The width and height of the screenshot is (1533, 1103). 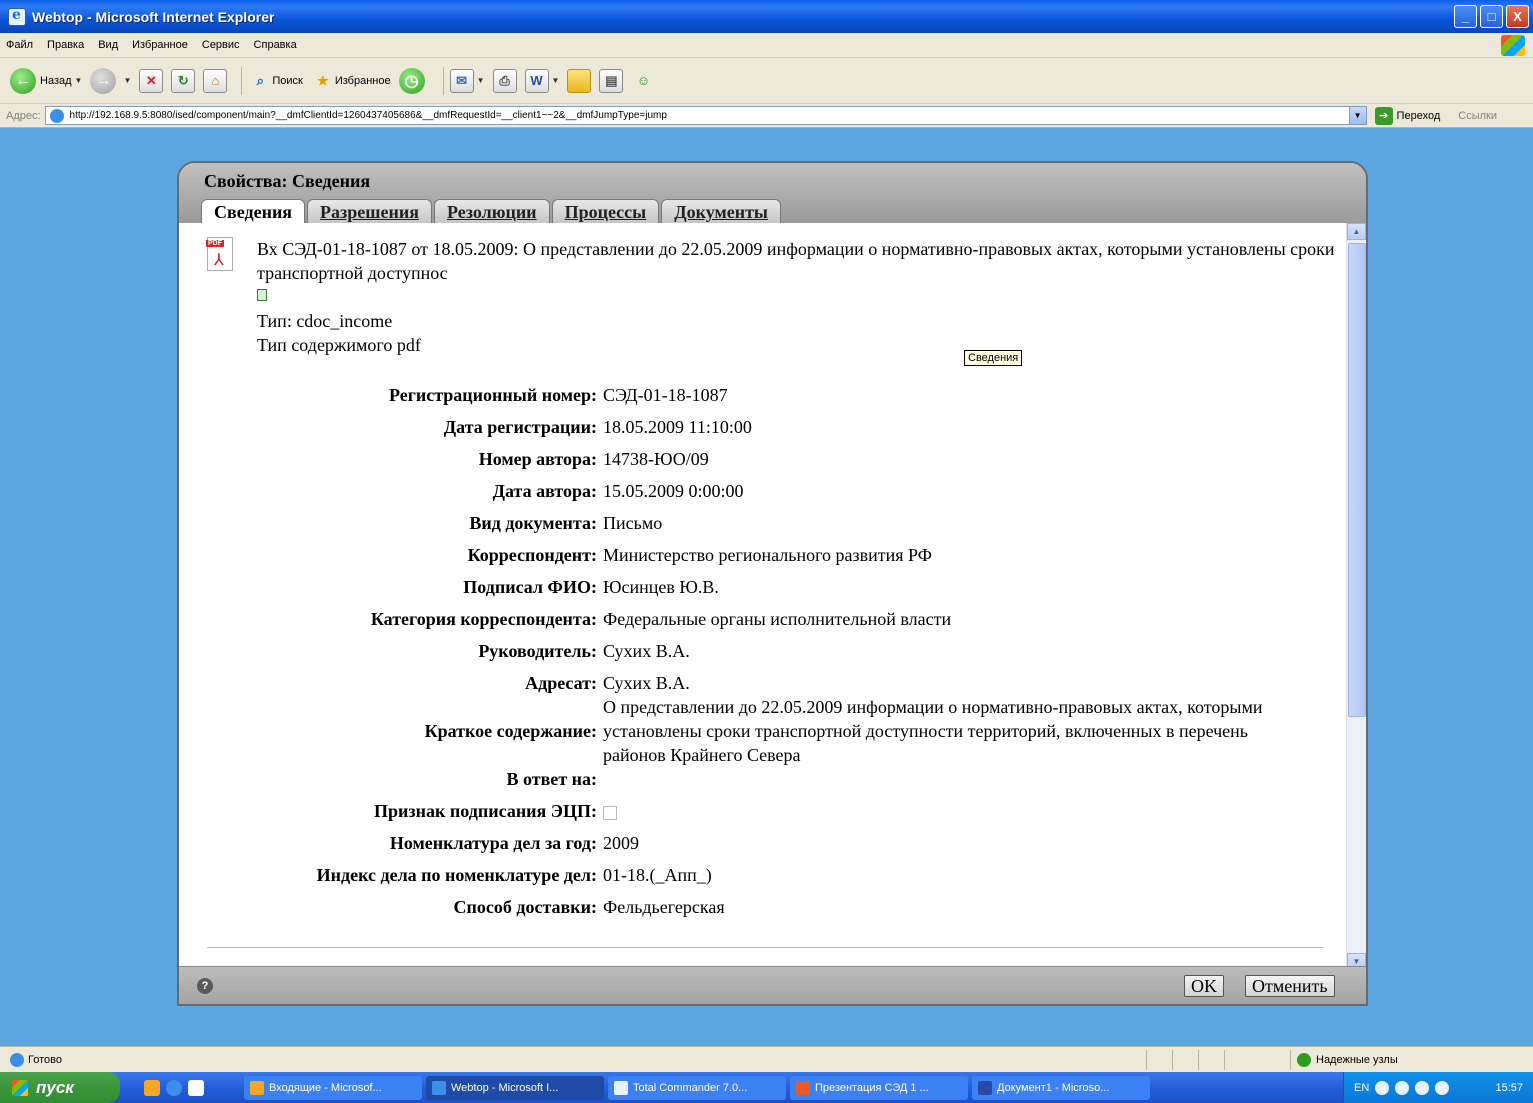 I want to click on property-value: Министерство регионального развития РФ, so click(x=767, y=555).